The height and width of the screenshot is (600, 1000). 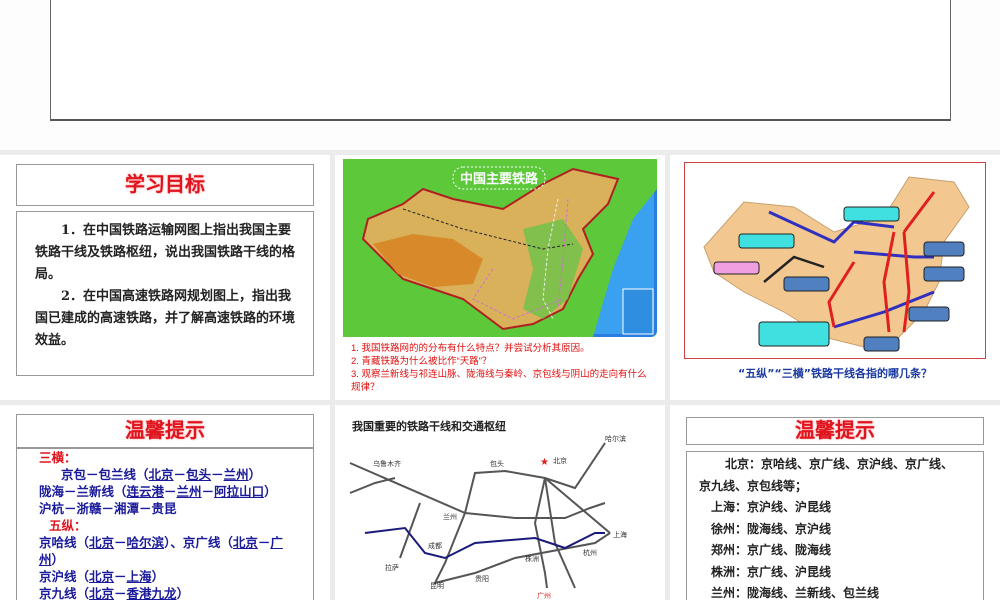 What do you see at coordinates (482, 578) in the screenshot?
I see `city-label: 贵阳` at bounding box center [482, 578].